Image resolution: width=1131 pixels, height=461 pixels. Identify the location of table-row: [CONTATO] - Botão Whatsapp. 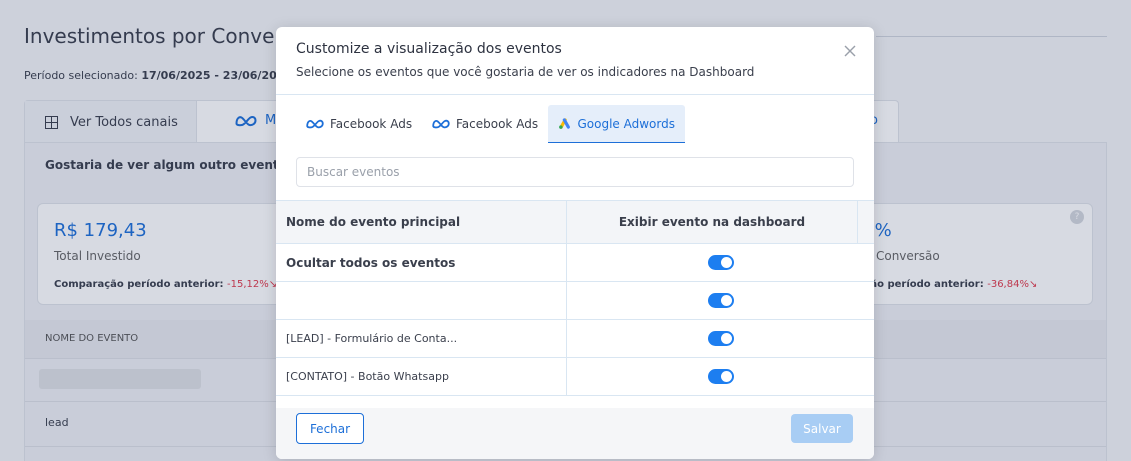
(575, 377).